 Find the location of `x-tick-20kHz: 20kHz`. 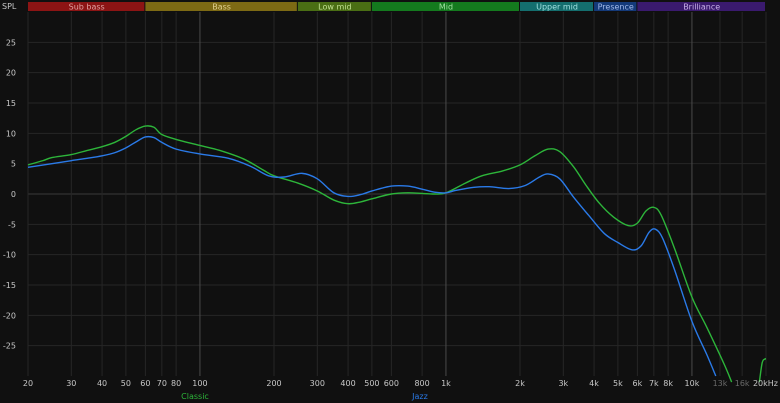

x-tick-20kHz: 20kHz is located at coordinates (765, 383).